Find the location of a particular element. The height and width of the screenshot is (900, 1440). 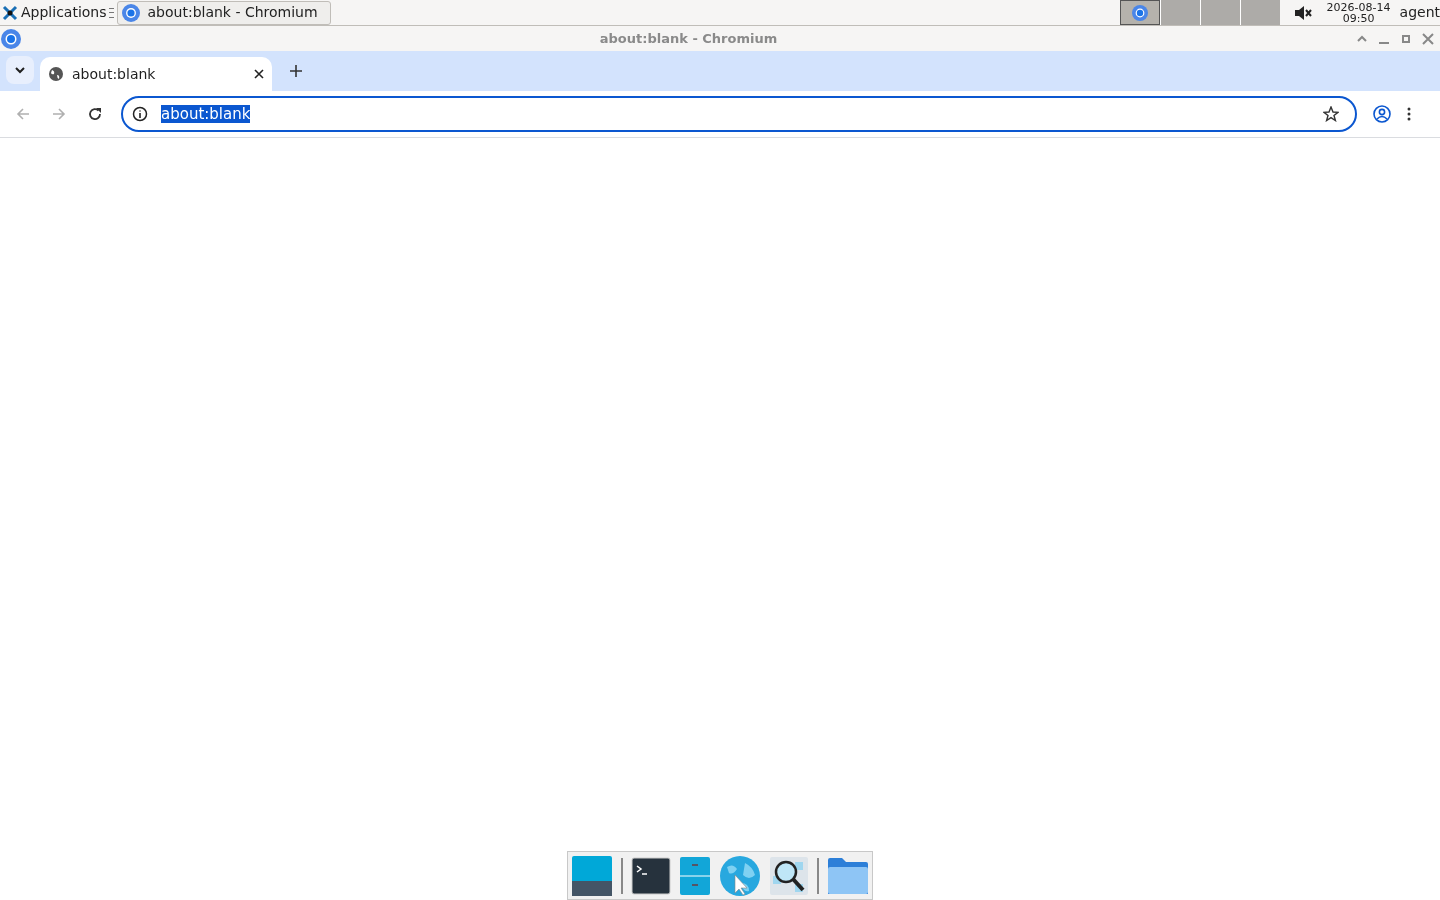

url-text: about:blank is located at coordinates (206, 114).